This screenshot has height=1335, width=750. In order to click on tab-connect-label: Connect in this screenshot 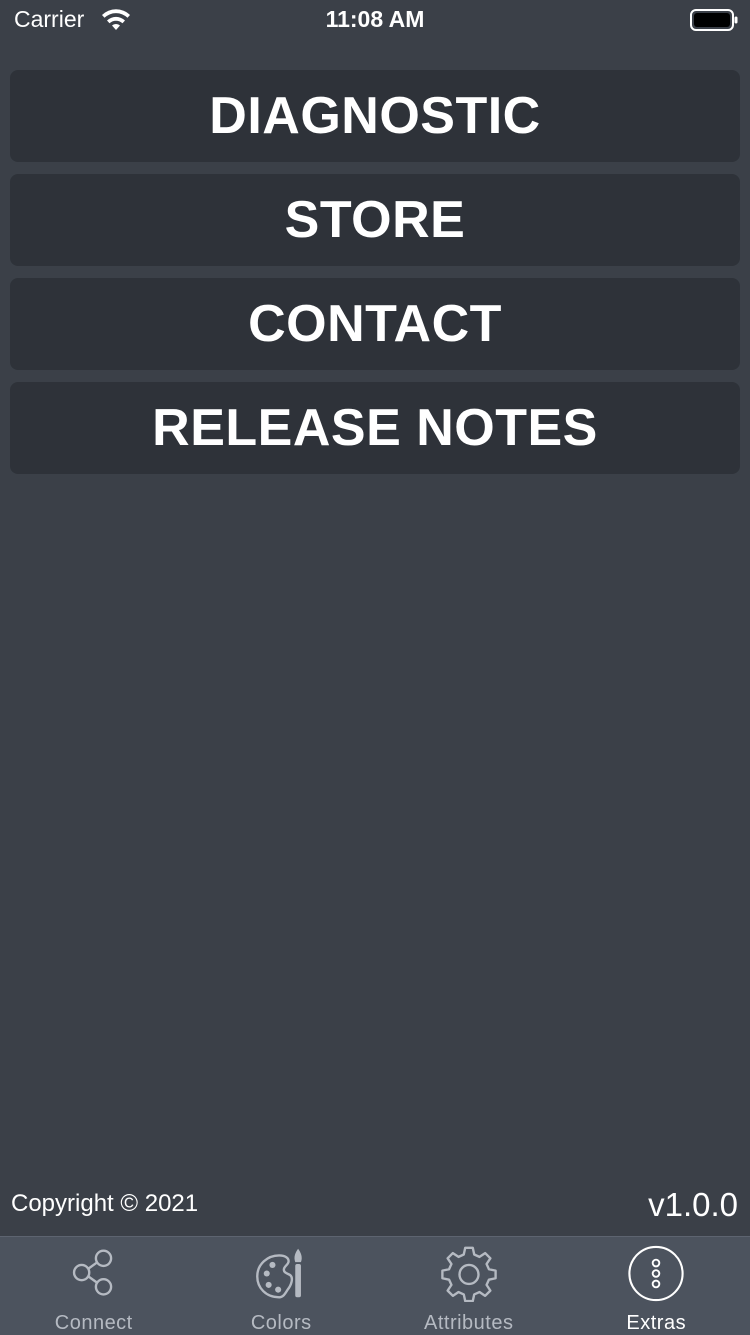, I will do `click(94, 1323)`.